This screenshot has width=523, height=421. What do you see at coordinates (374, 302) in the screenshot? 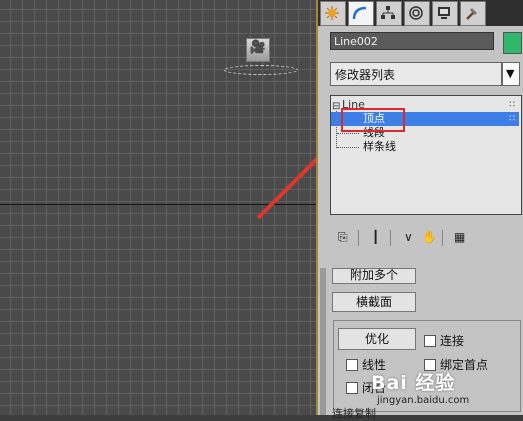
I see `cross-section-button: 横截面` at bounding box center [374, 302].